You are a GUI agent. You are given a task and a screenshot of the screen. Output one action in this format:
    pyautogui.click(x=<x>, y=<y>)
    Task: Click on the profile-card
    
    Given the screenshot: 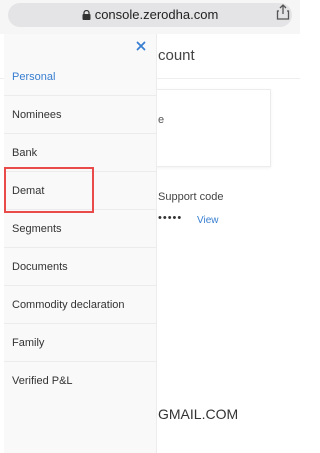 What is the action you would take?
    pyautogui.click(x=213, y=128)
    